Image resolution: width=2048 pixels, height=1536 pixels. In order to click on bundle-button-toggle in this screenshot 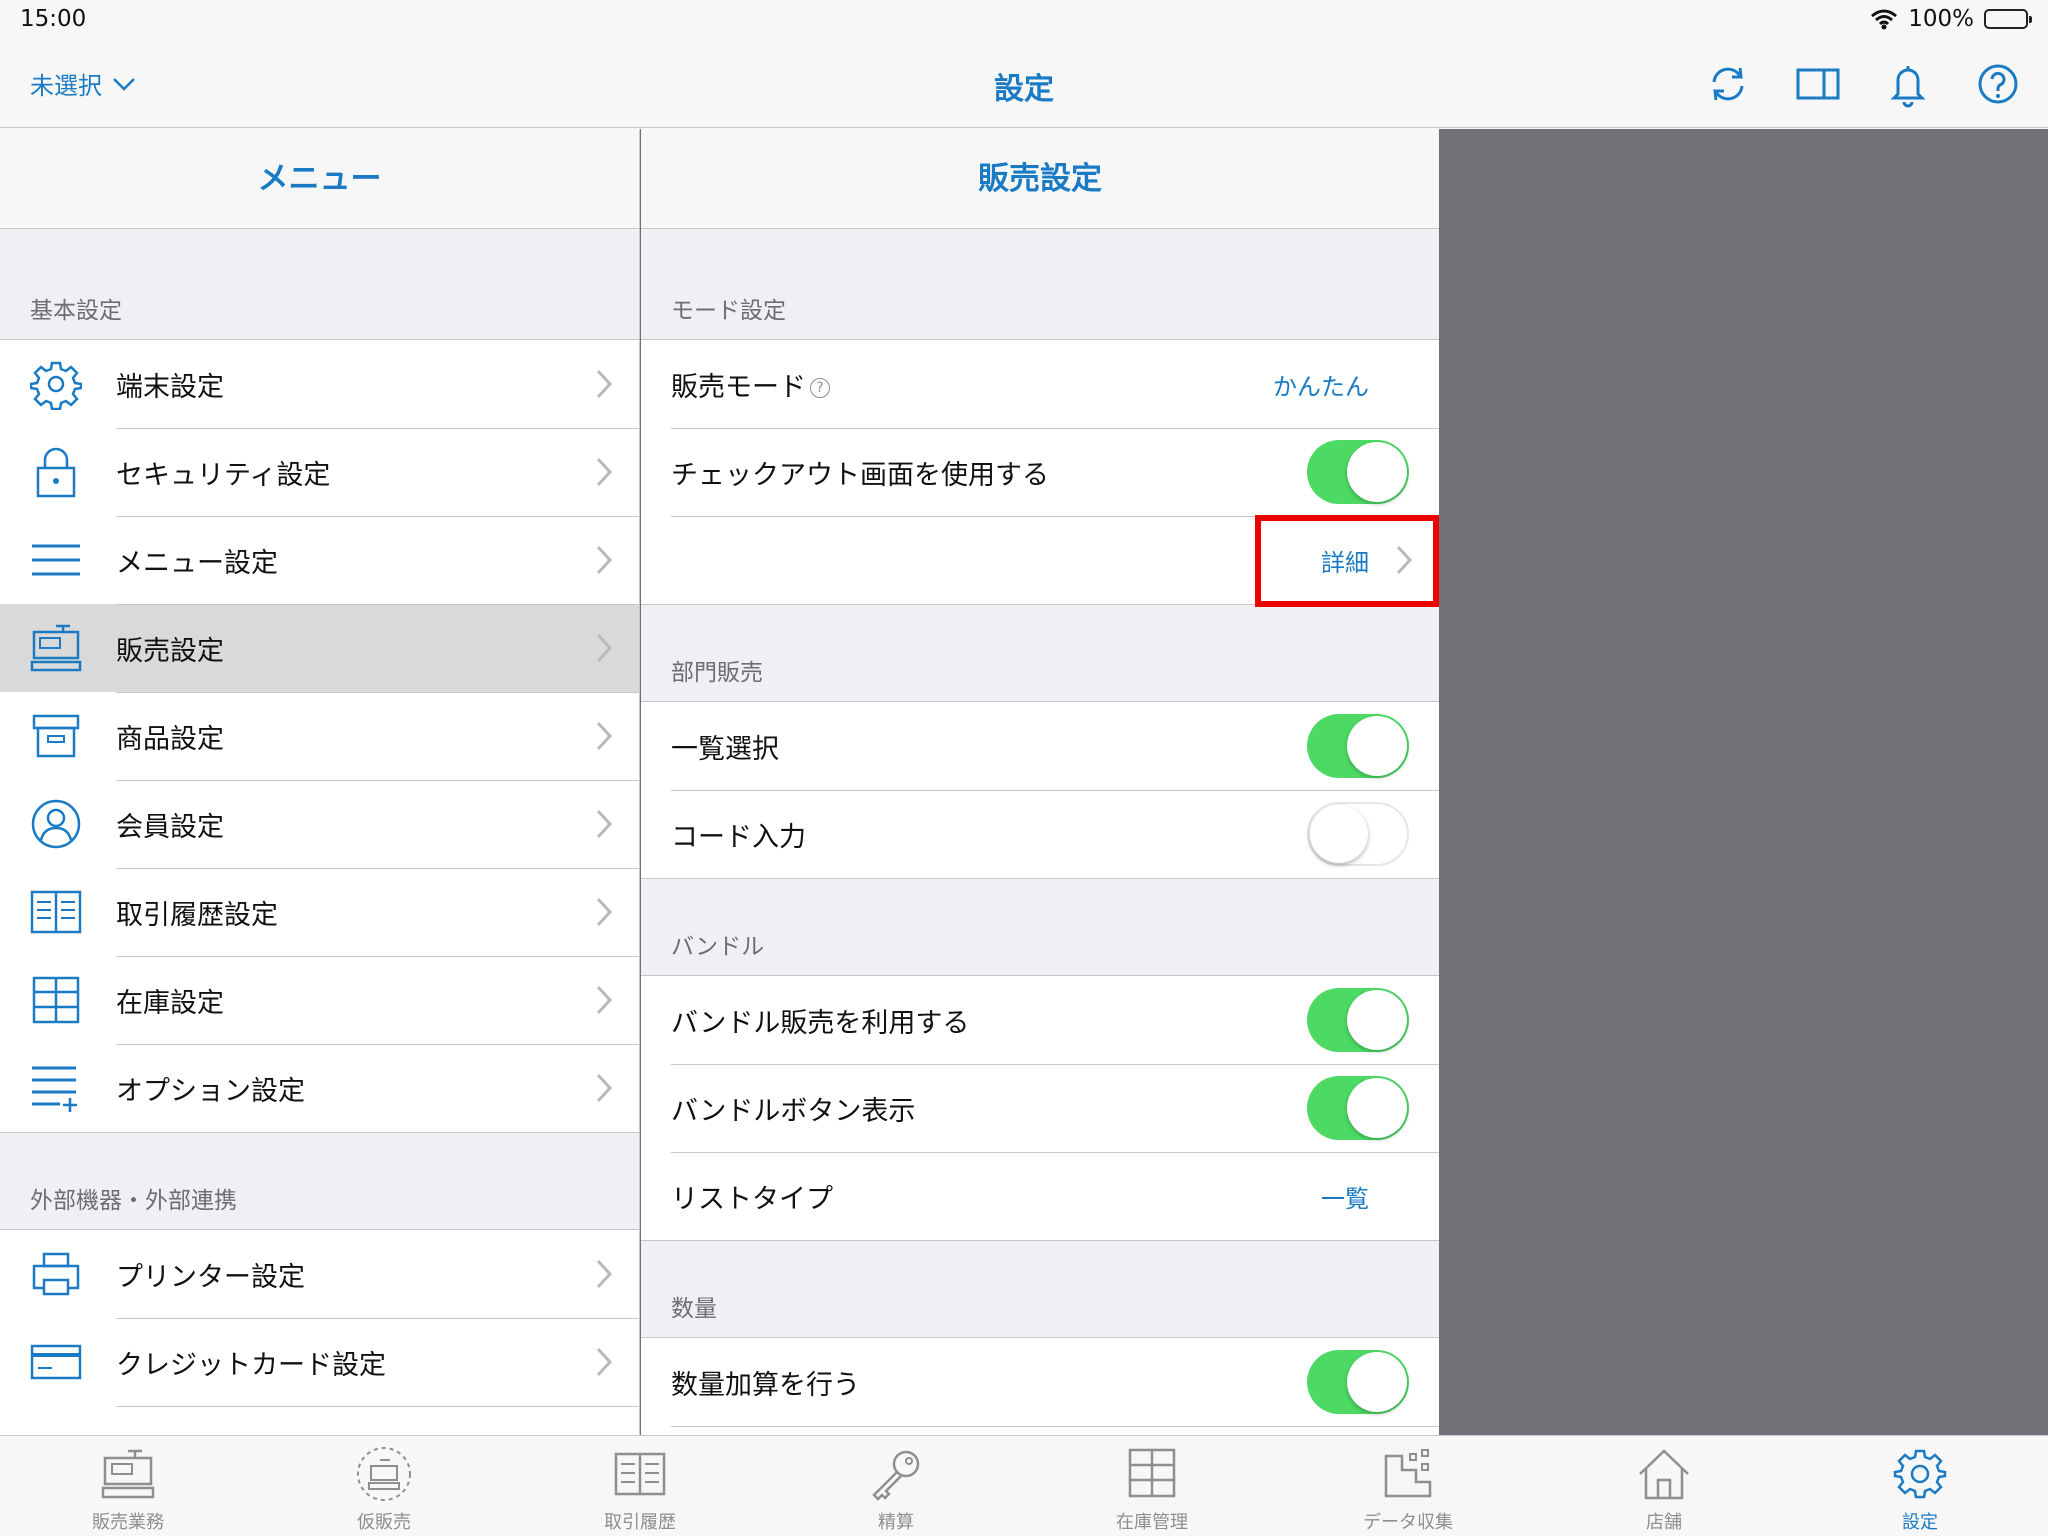, I will do `click(1358, 1108)`.